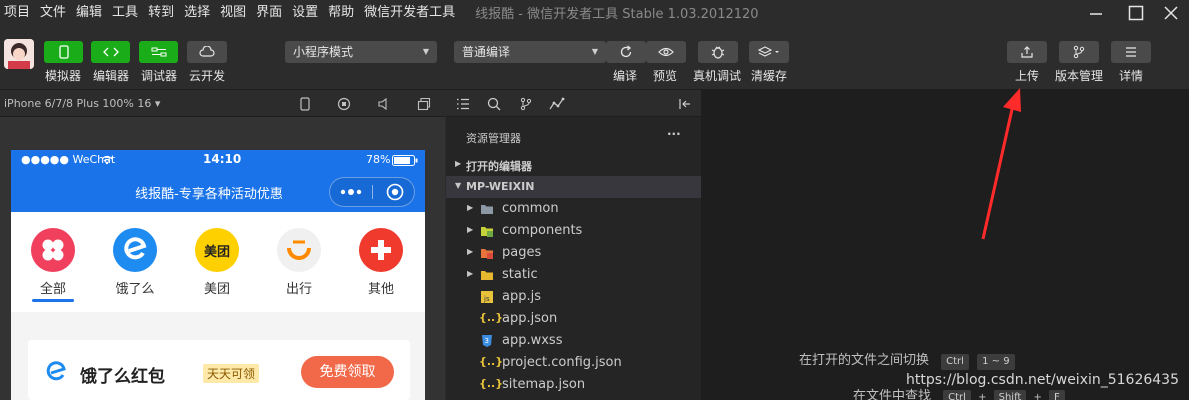 The width and height of the screenshot is (1189, 400). I want to click on window-title: 线报酷 - 微信开发者工具 Stable 1.03.2012120, so click(617, 14).